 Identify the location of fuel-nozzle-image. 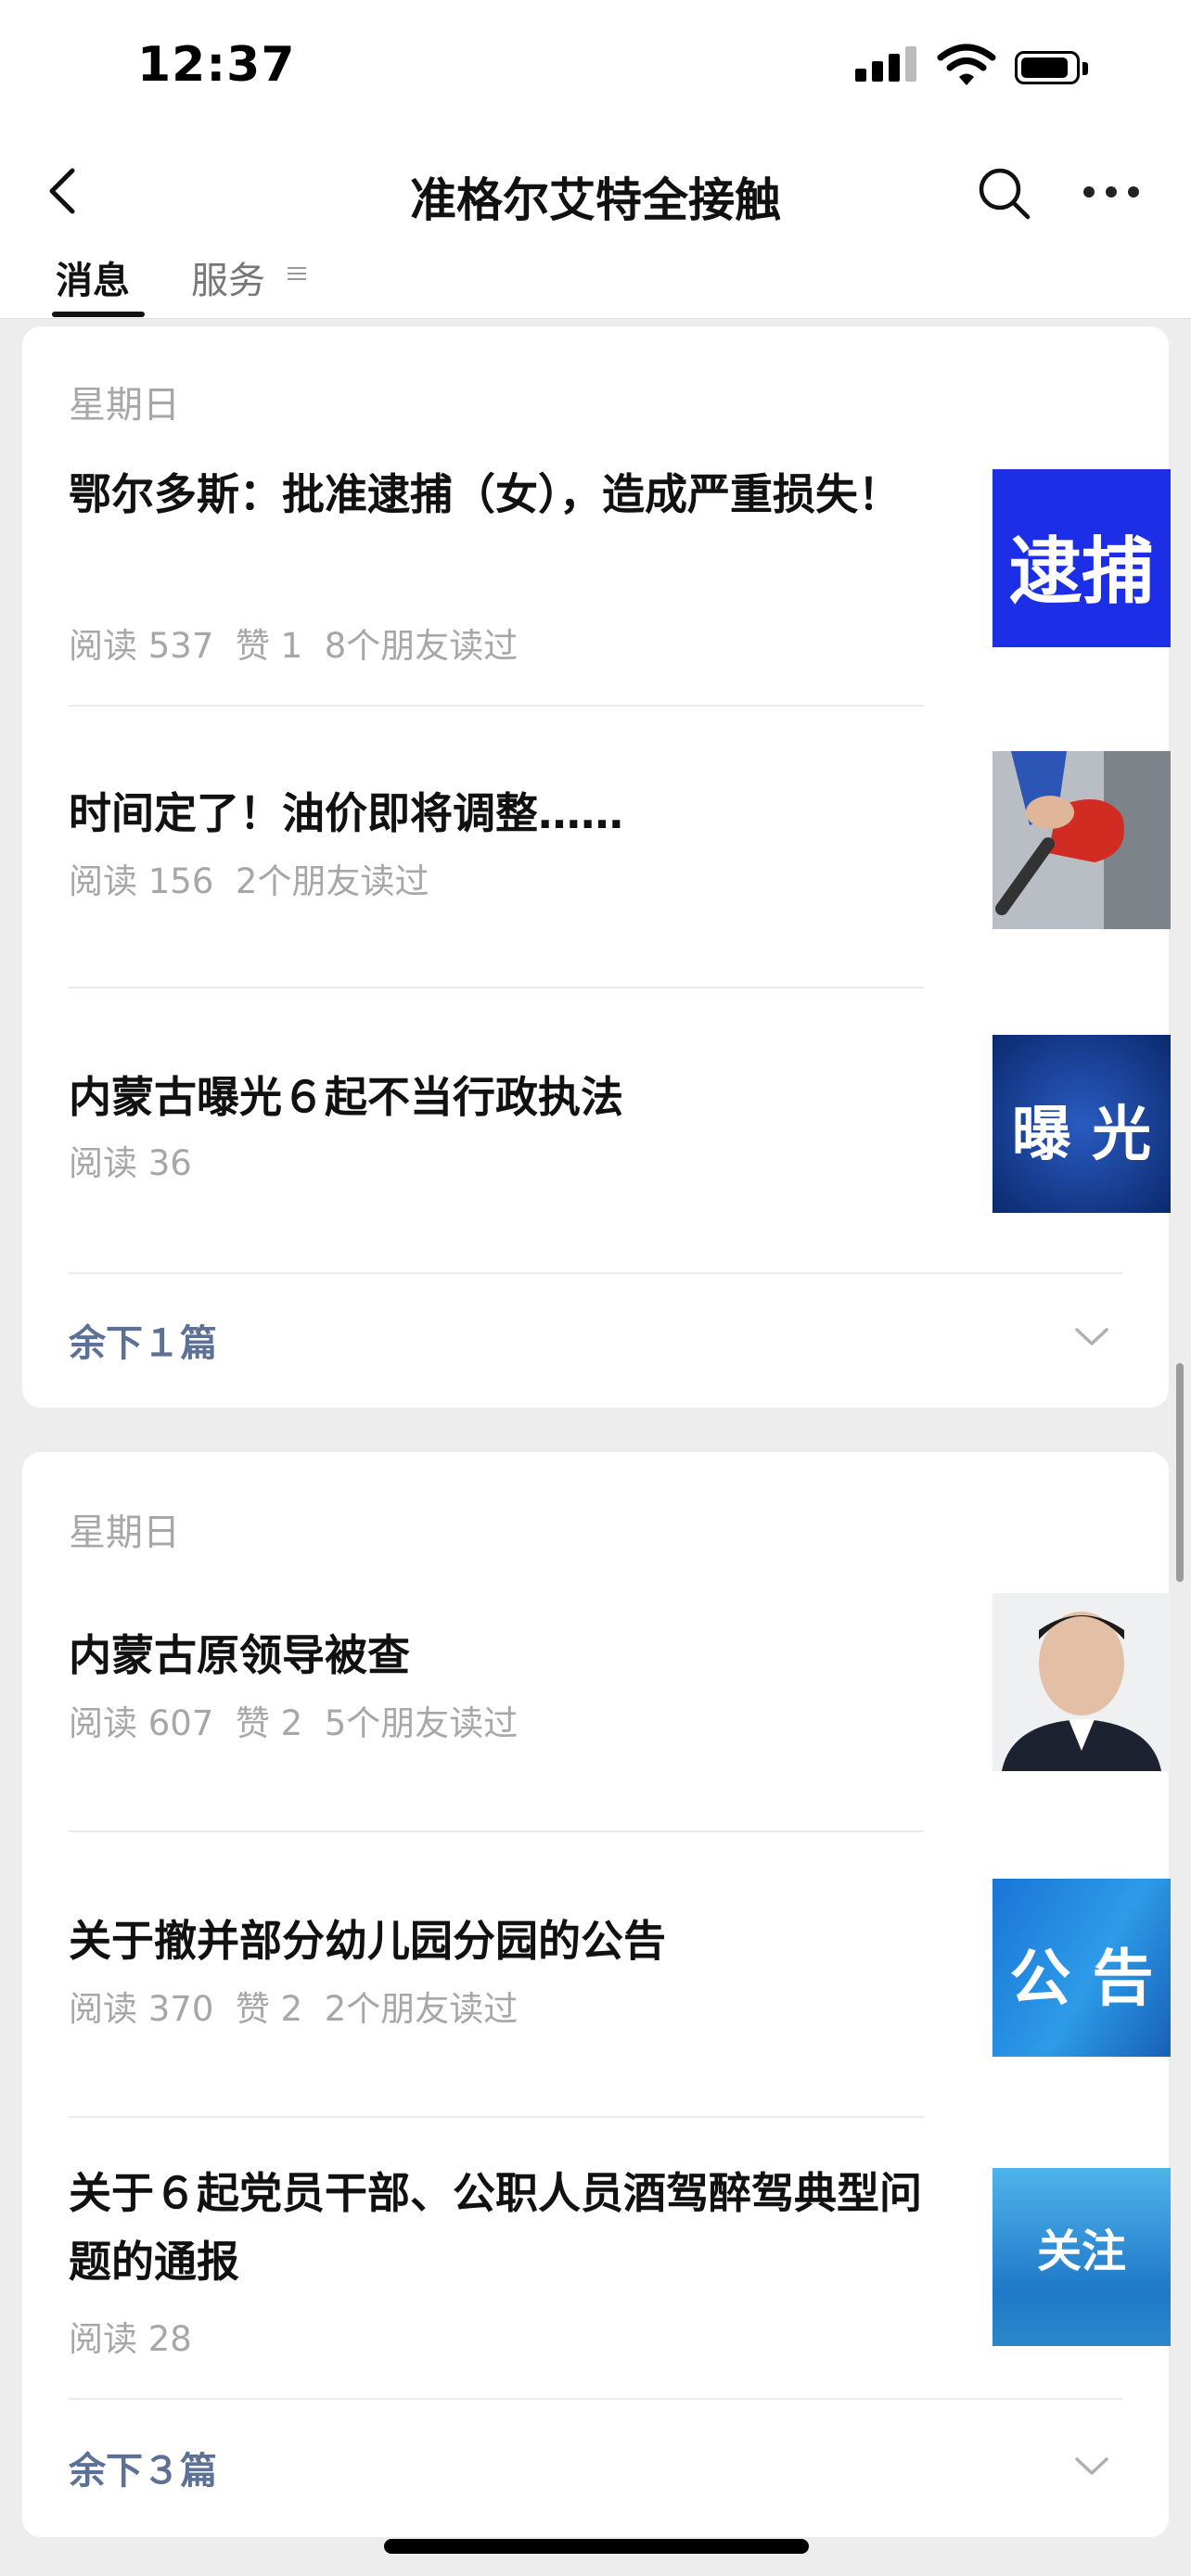
(1081, 840).